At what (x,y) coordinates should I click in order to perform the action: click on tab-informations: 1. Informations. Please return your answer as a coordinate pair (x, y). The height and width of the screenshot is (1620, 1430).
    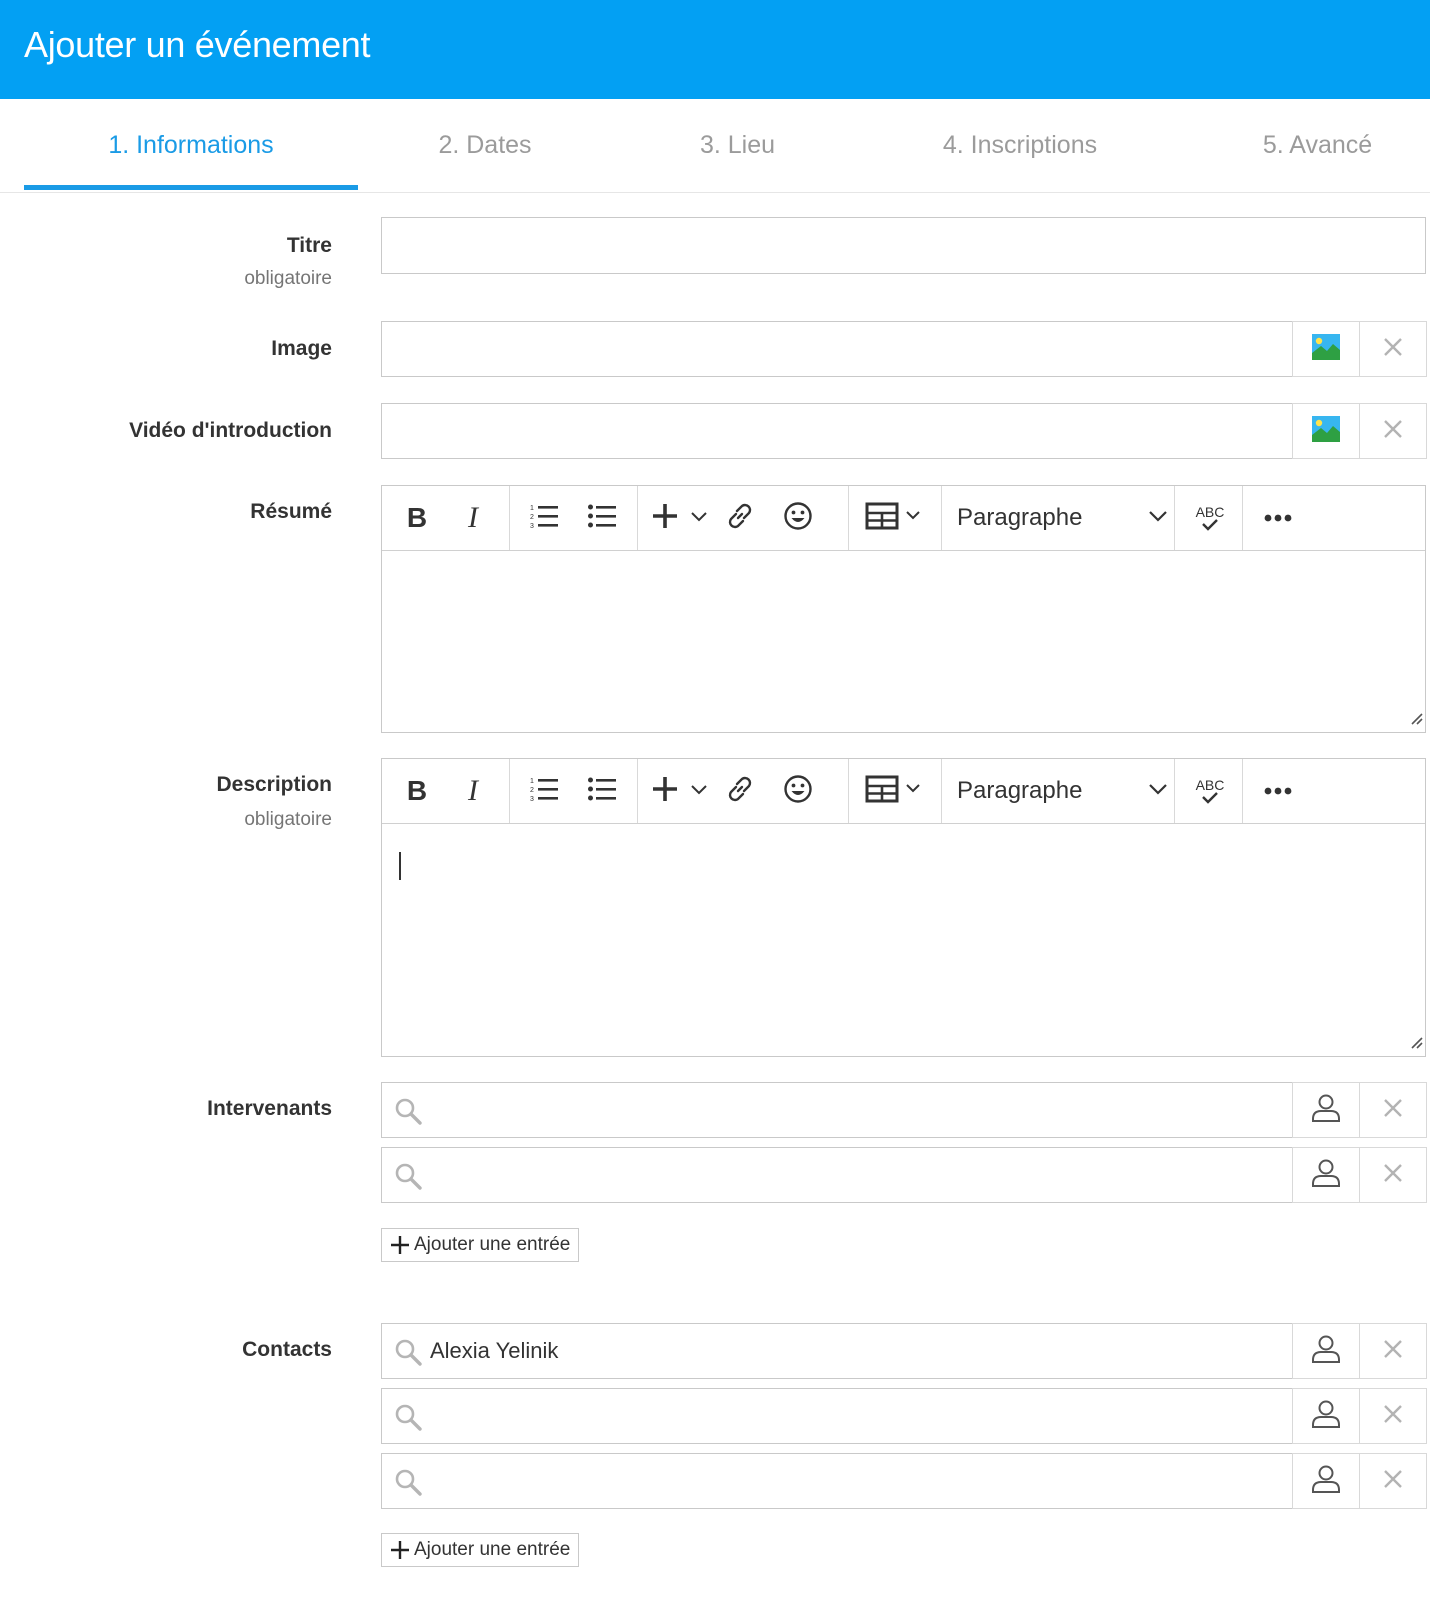
    Looking at the image, I should click on (191, 145).